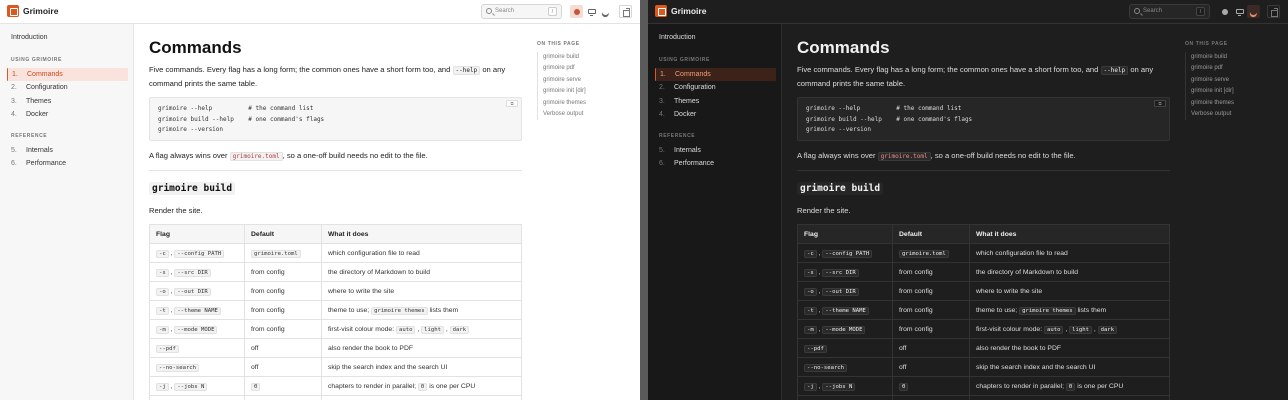  Describe the element at coordinates (29, 136) in the screenshot. I see `sidebar-section-title: REFERENCE` at that location.